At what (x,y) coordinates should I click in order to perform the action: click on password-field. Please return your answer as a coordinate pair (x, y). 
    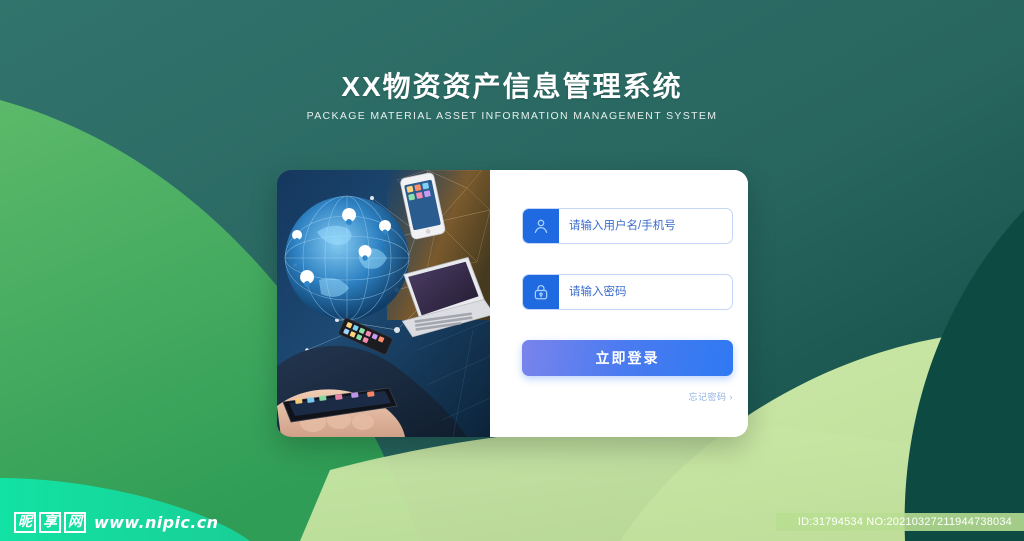
    Looking at the image, I should click on (627, 292).